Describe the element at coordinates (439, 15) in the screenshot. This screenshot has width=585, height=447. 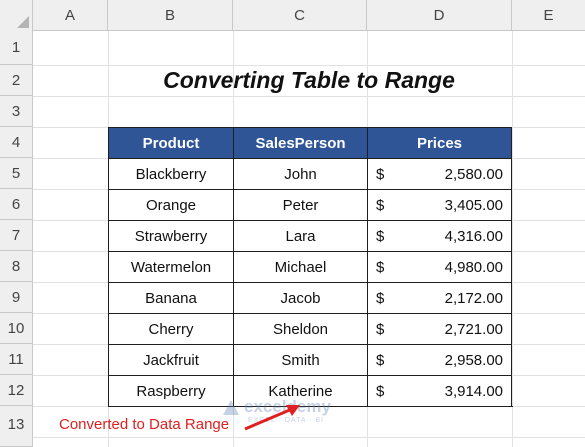
I see `column-header-d: D` at that location.